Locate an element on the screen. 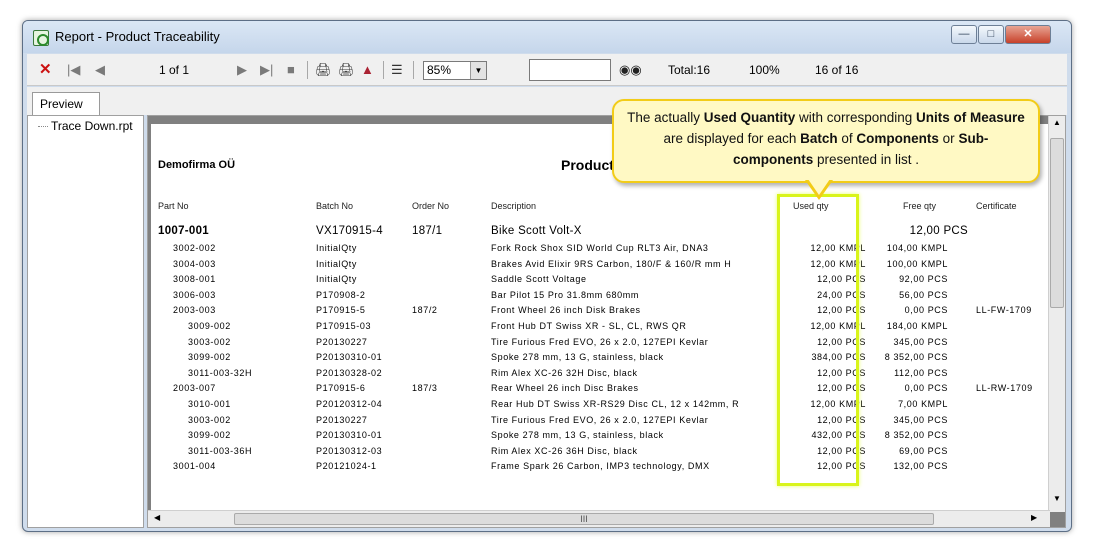 This screenshot has width=1093, height=554. cell-part-no: 3001-004 is located at coordinates (194, 466).